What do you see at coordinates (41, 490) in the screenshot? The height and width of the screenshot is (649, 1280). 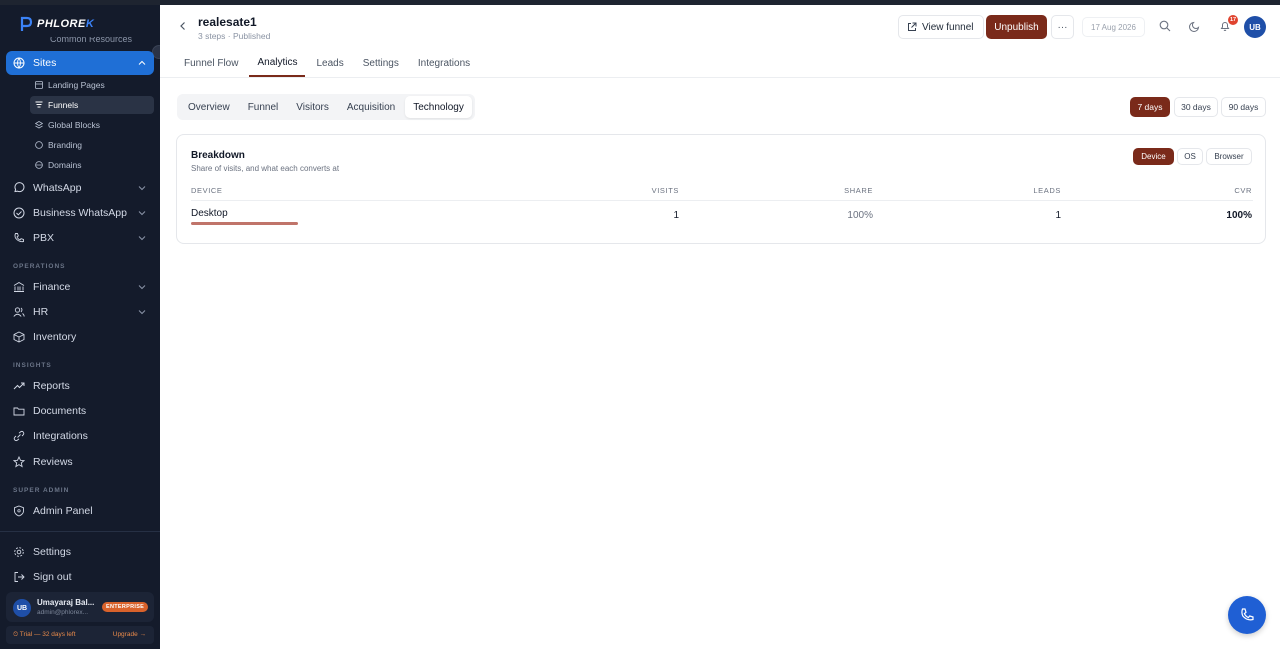 I see `section-label-super-admin: SUPER ADMIN` at bounding box center [41, 490].